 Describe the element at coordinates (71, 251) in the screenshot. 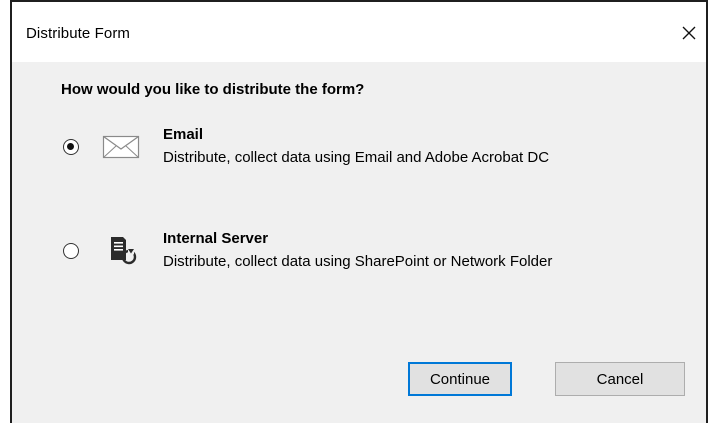

I see `internal-server-radio` at that location.